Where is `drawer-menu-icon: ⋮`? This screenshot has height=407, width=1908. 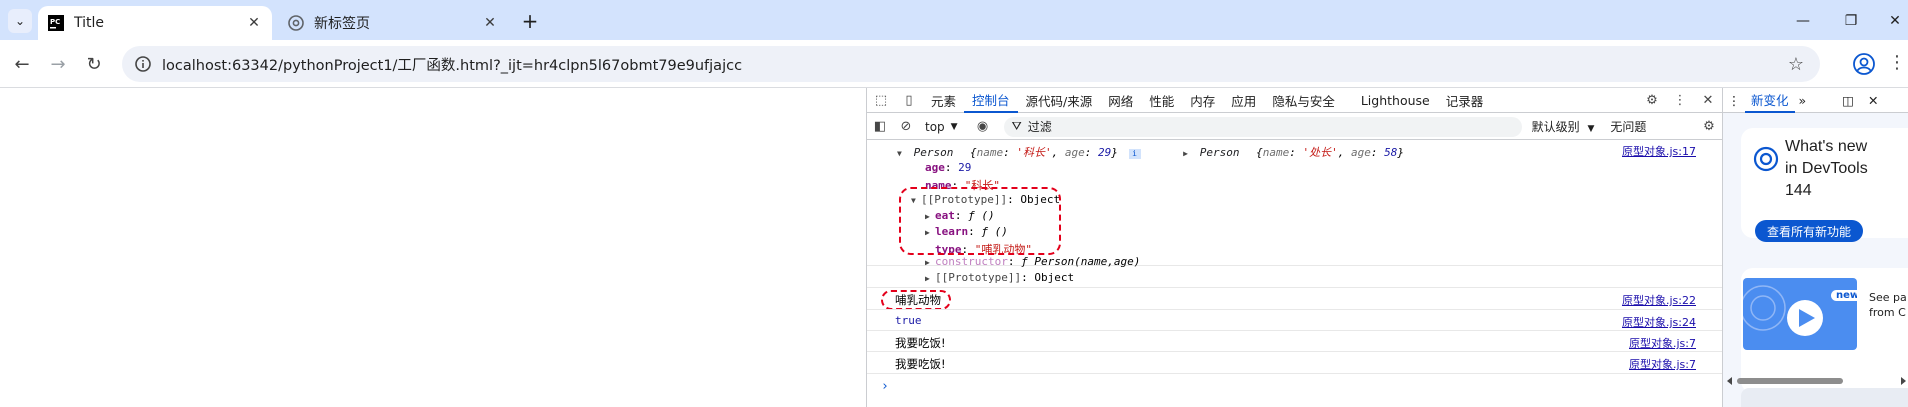 drawer-menu-icon: ⋮ is located at coordinates (1734, 100).